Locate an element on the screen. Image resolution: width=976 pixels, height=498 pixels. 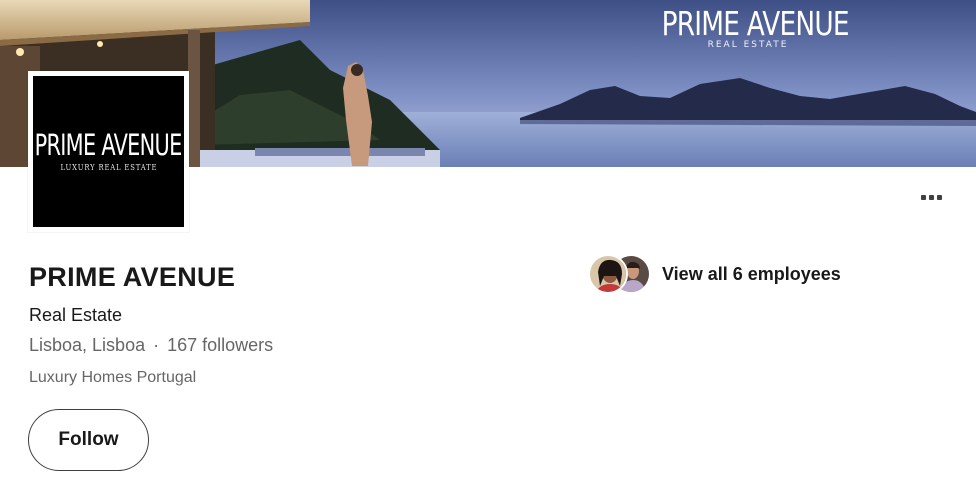
company-logo-image: PRIME AVENUE LUXURY REAL ESTATE is located at coordinates (108, 151).